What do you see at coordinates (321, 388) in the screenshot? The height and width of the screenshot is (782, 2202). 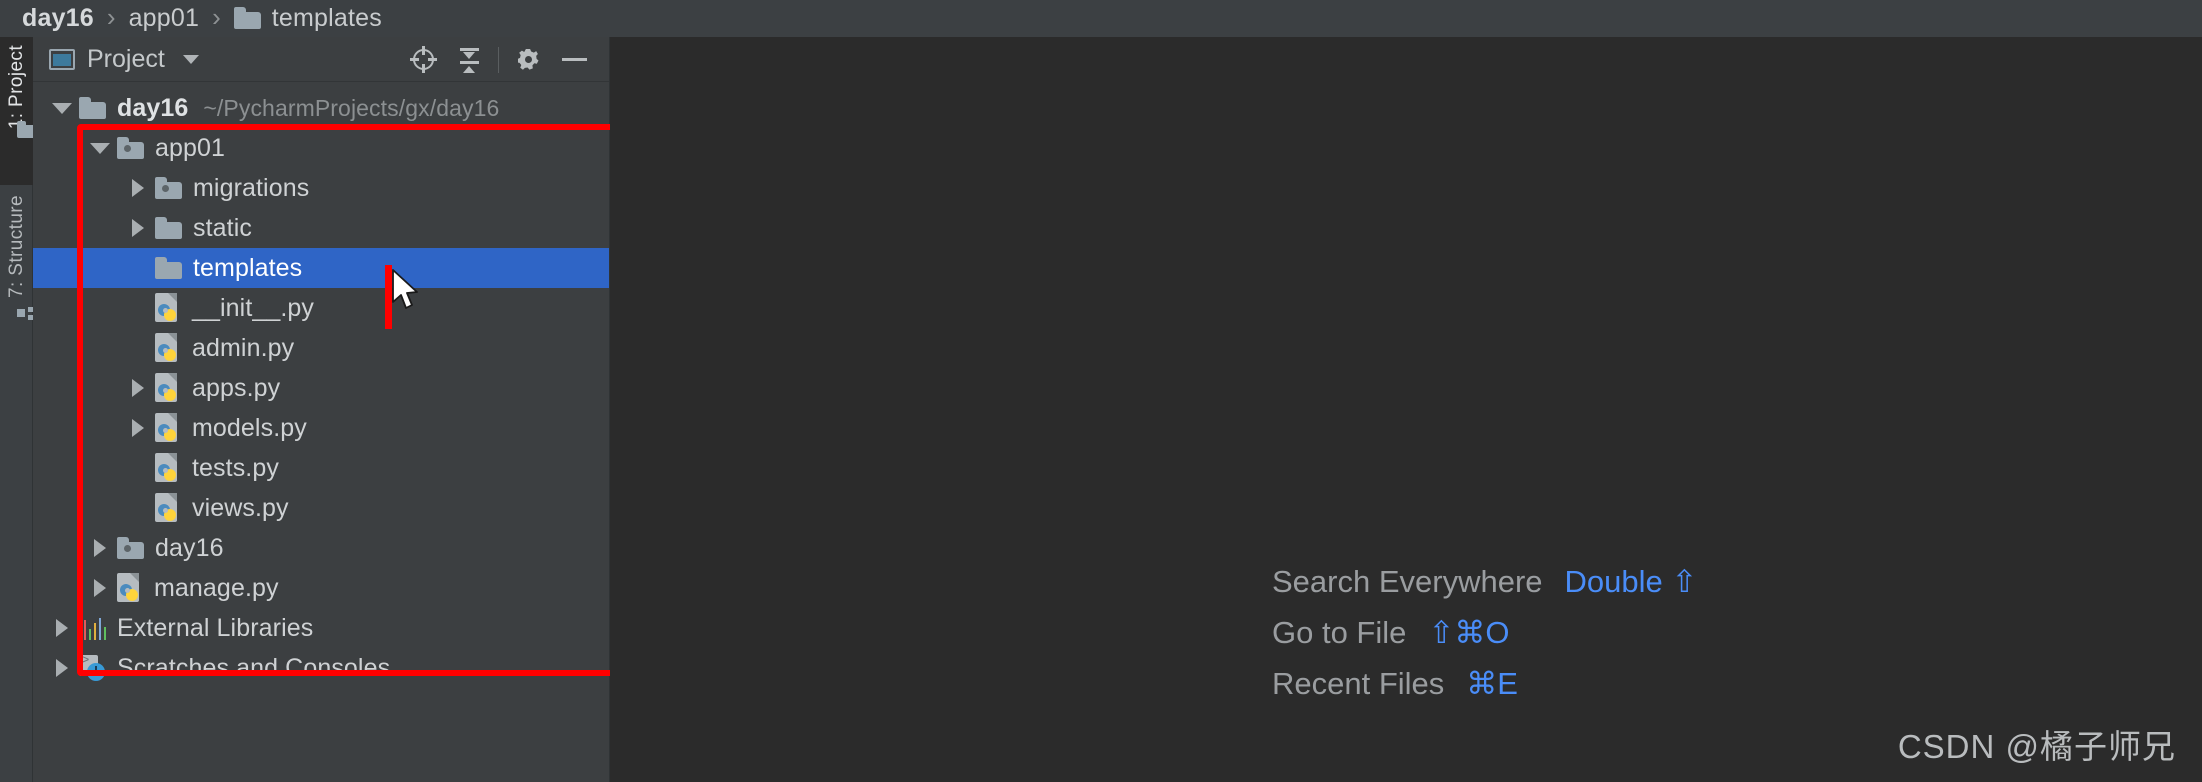 I see `tree-row: apps.py` at bounding box center [321, 388].